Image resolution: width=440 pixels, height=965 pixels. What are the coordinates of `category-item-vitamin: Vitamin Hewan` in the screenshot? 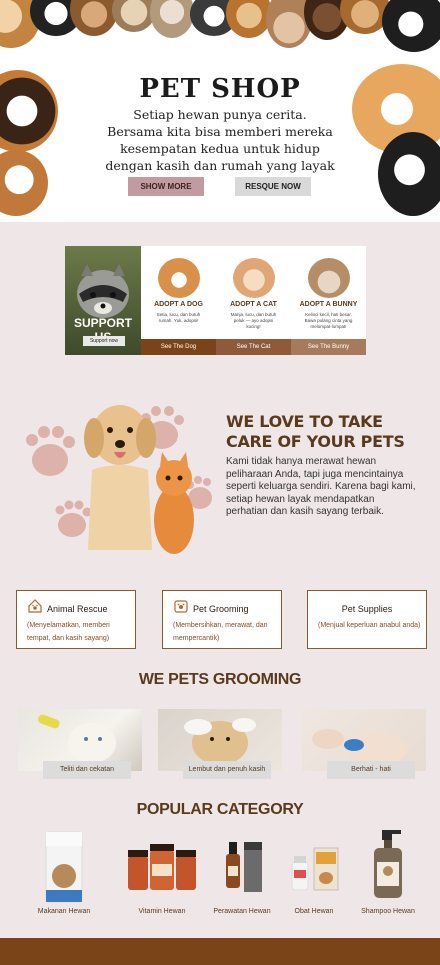 It's located at (162, 875).